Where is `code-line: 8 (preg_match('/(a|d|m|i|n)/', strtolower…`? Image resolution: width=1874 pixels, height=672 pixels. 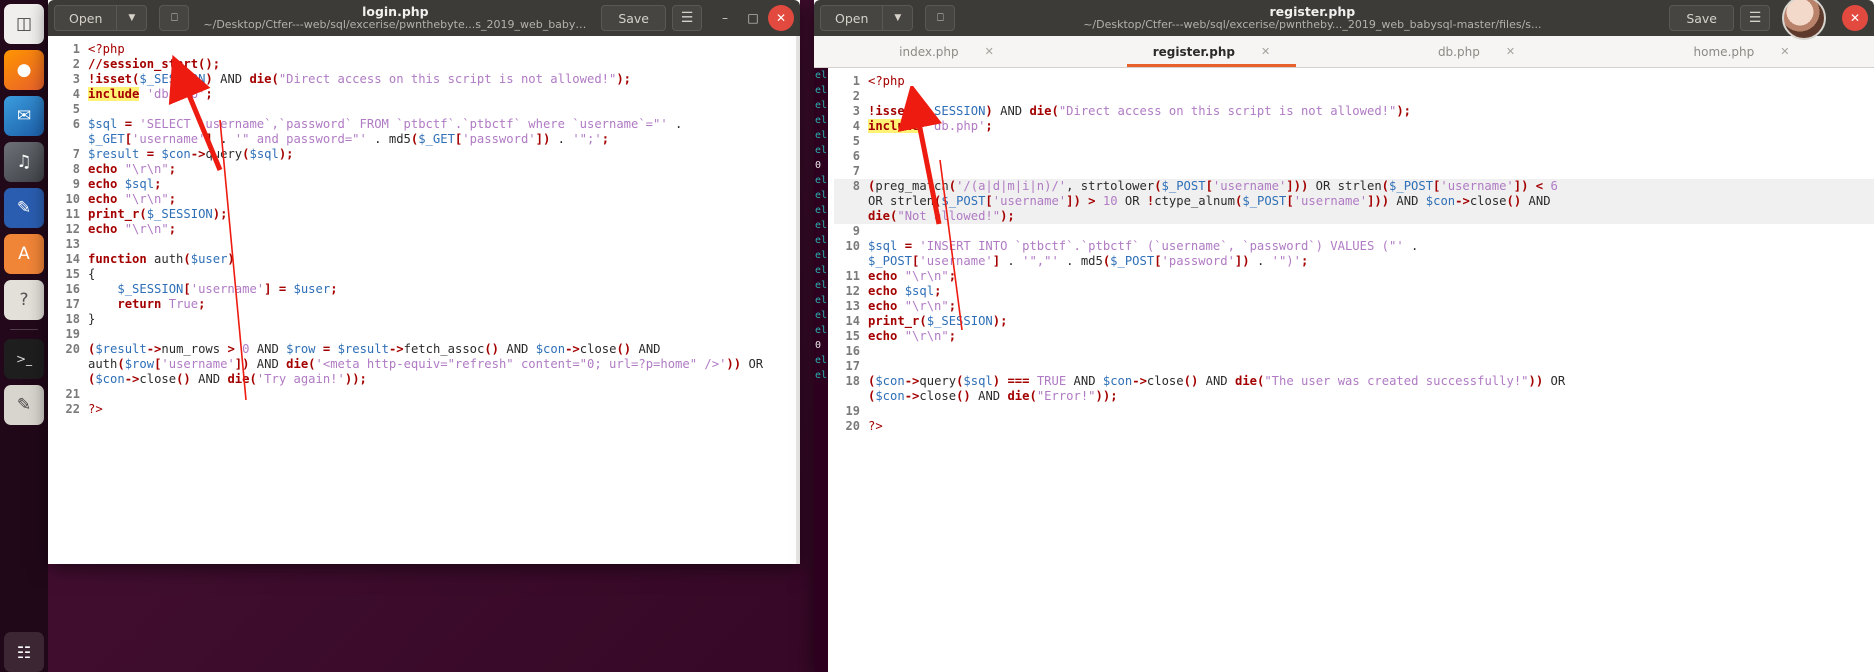 code-line: 8 (preg_match('/(a|d|m|i|n)/', strtolower… is located at coordinates (1354, 186).